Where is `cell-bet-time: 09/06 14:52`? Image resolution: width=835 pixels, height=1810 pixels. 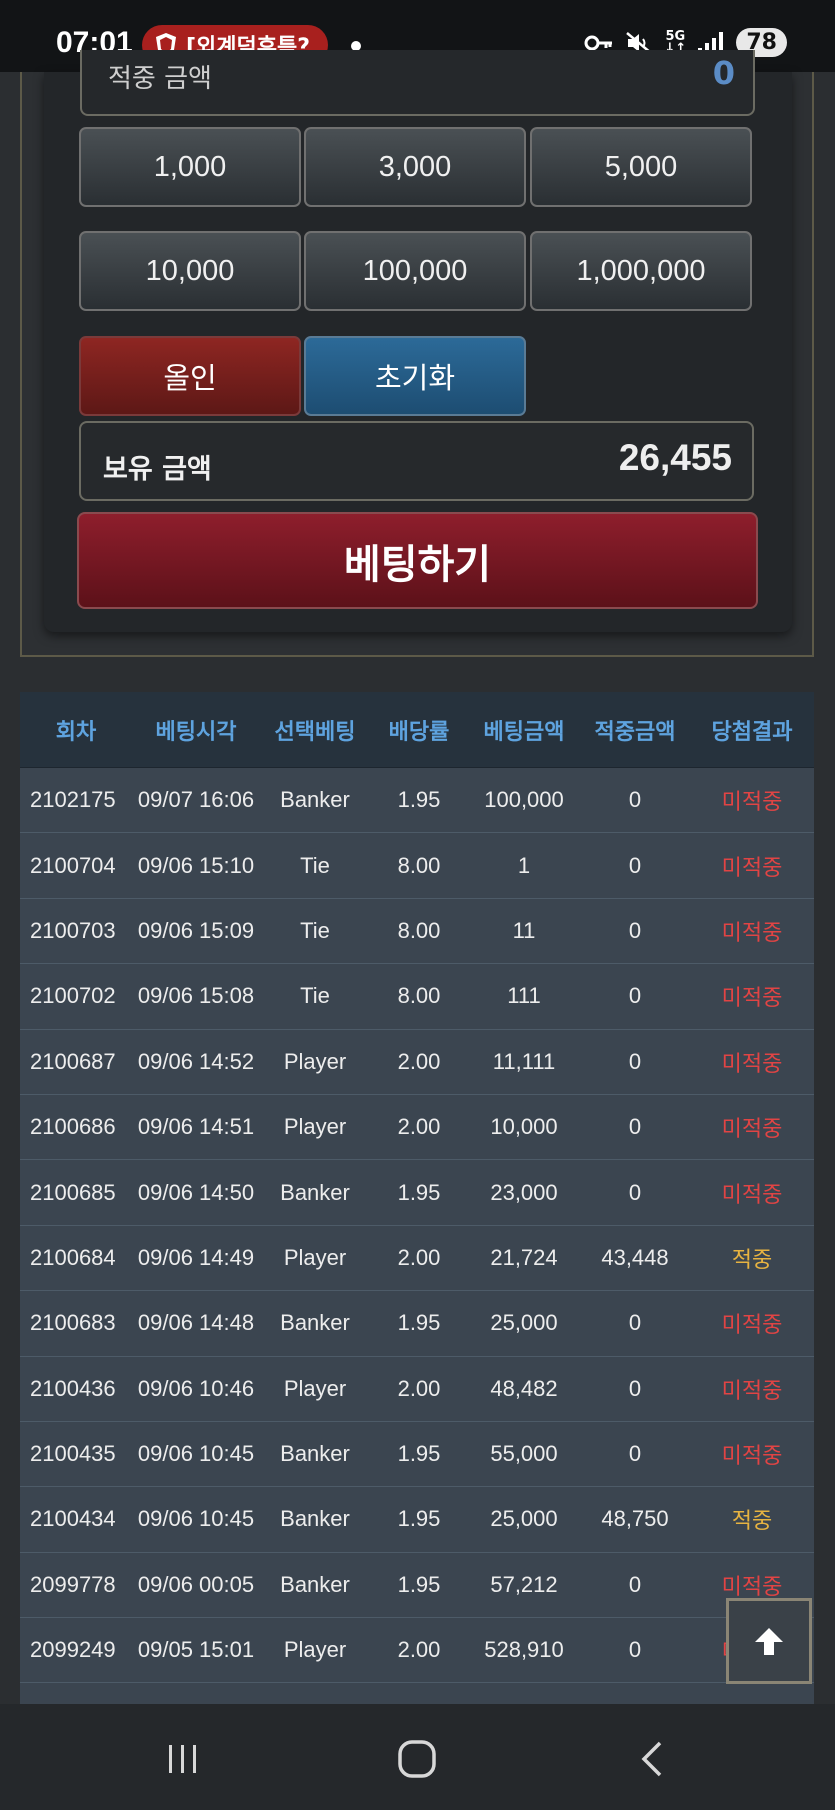 cell-bet-time: 09/06 14:52 is located at coordinates (196, 1061).